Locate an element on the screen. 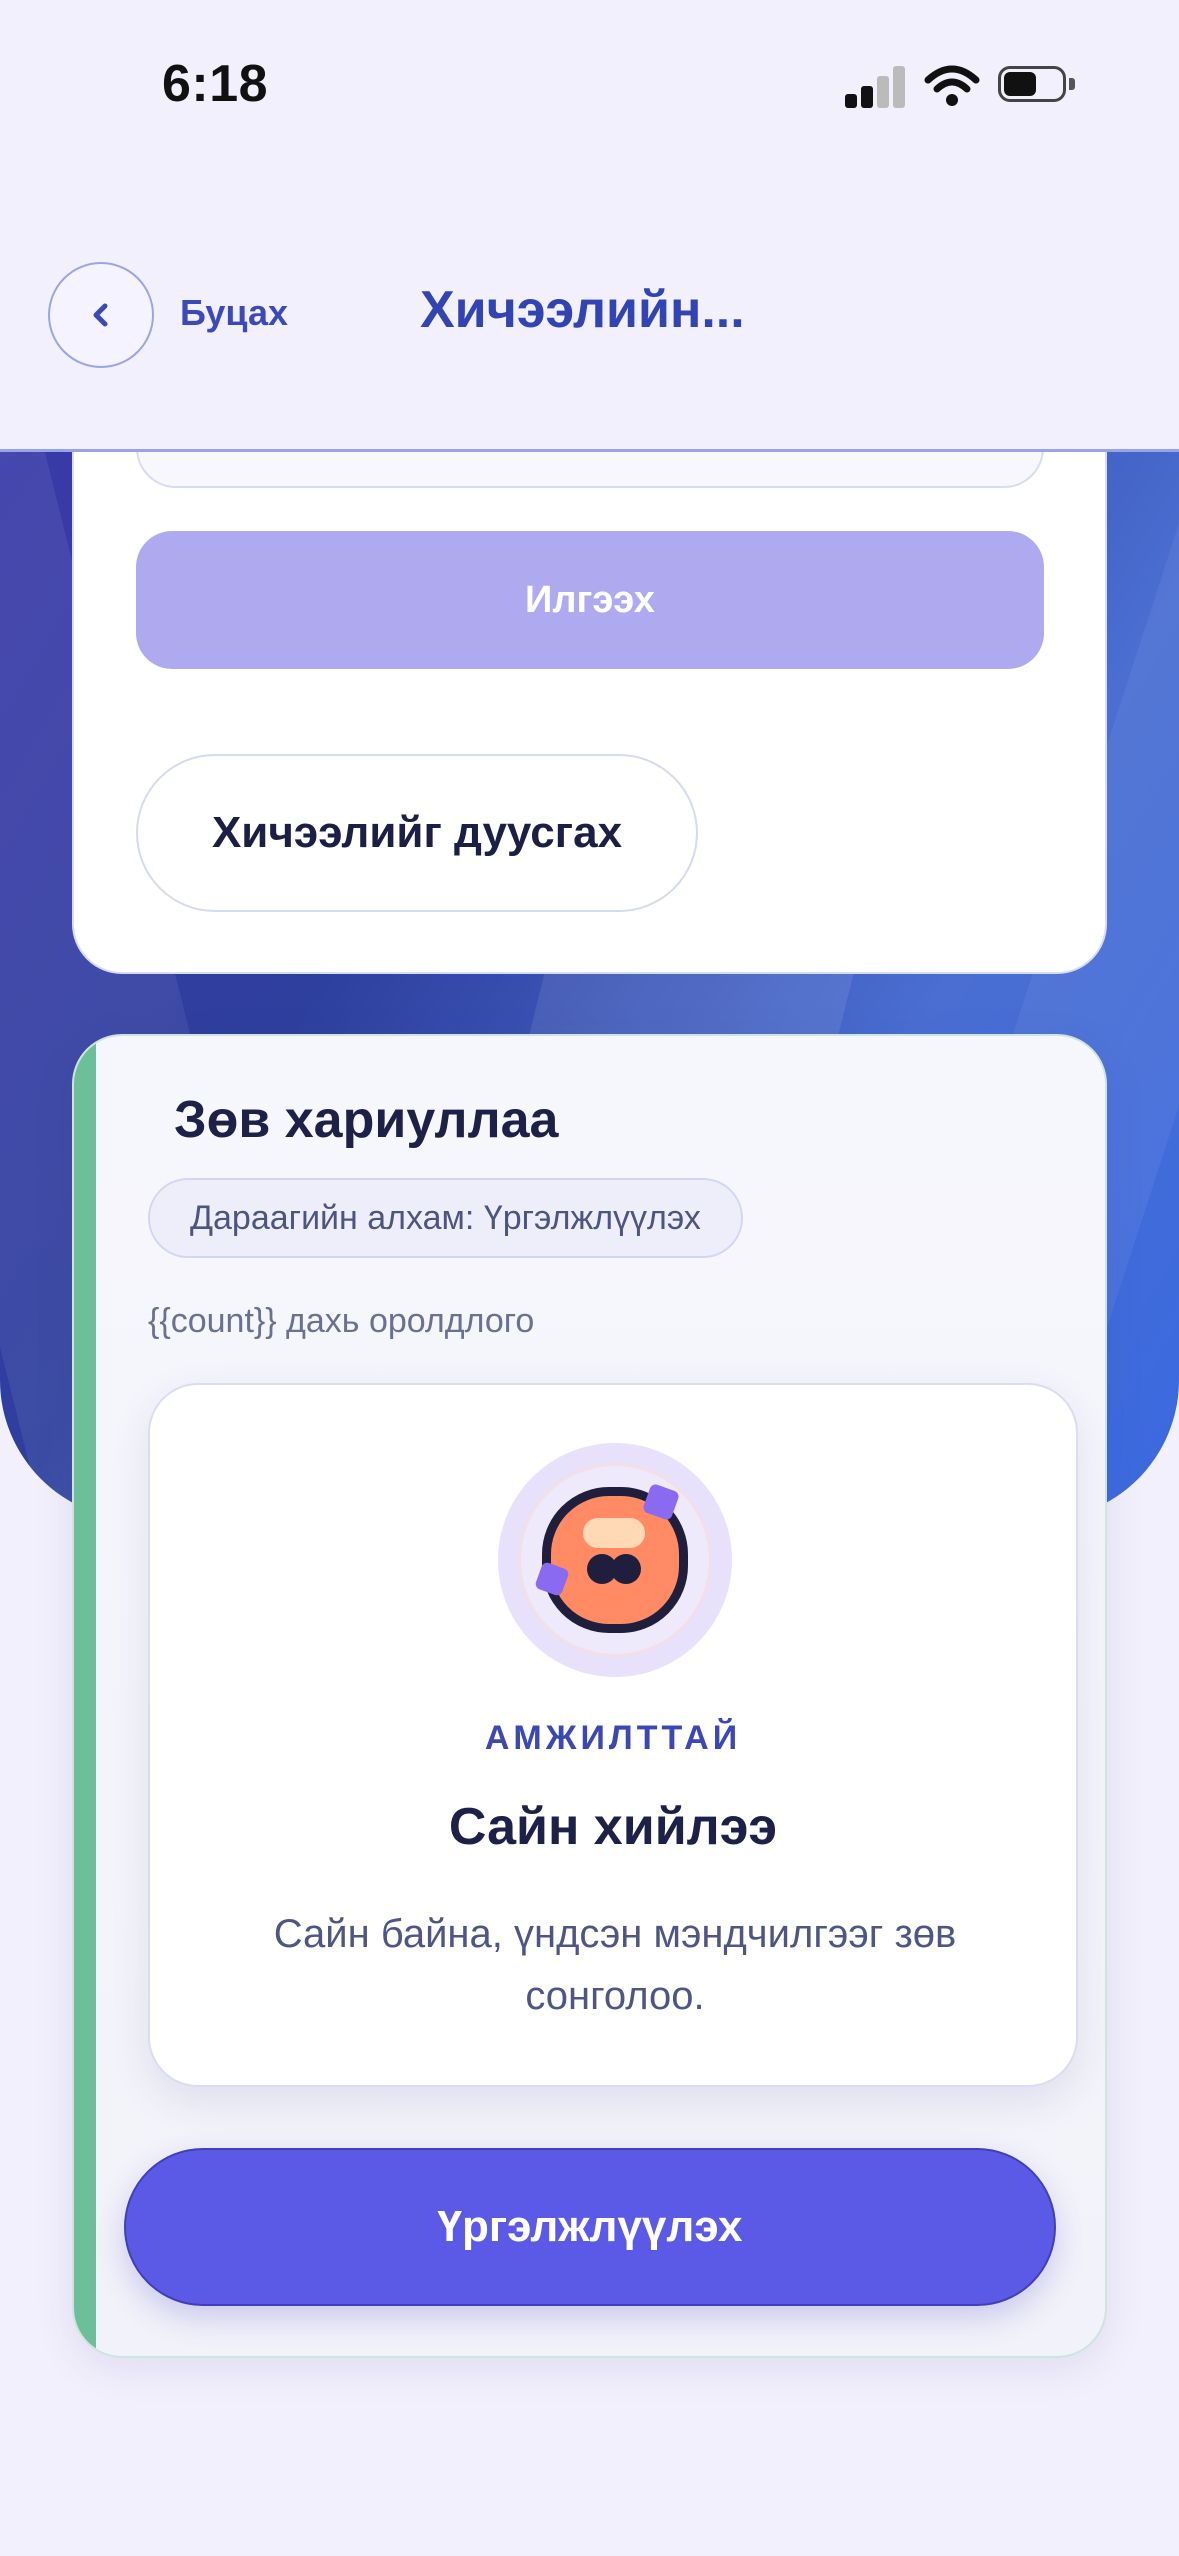 Image resolution: width=1179 pixels, height=2556 pixels. status-bar: 6:18 is located at coordinates (589, 85).